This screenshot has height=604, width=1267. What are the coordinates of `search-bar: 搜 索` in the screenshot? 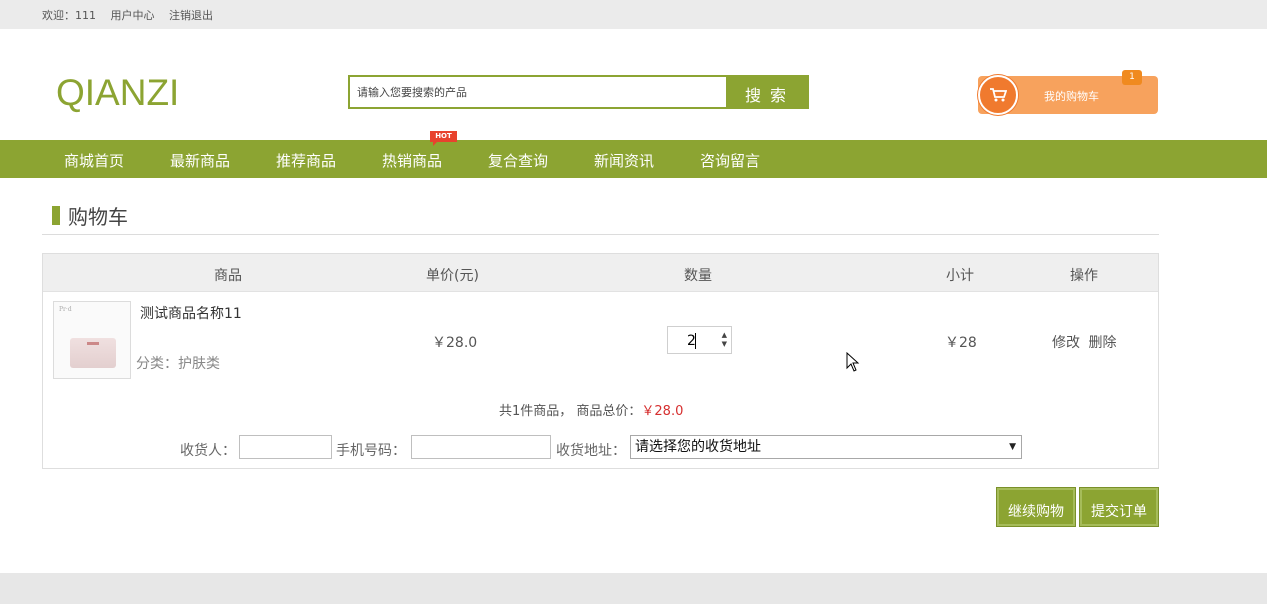 It's located at (578, 92).